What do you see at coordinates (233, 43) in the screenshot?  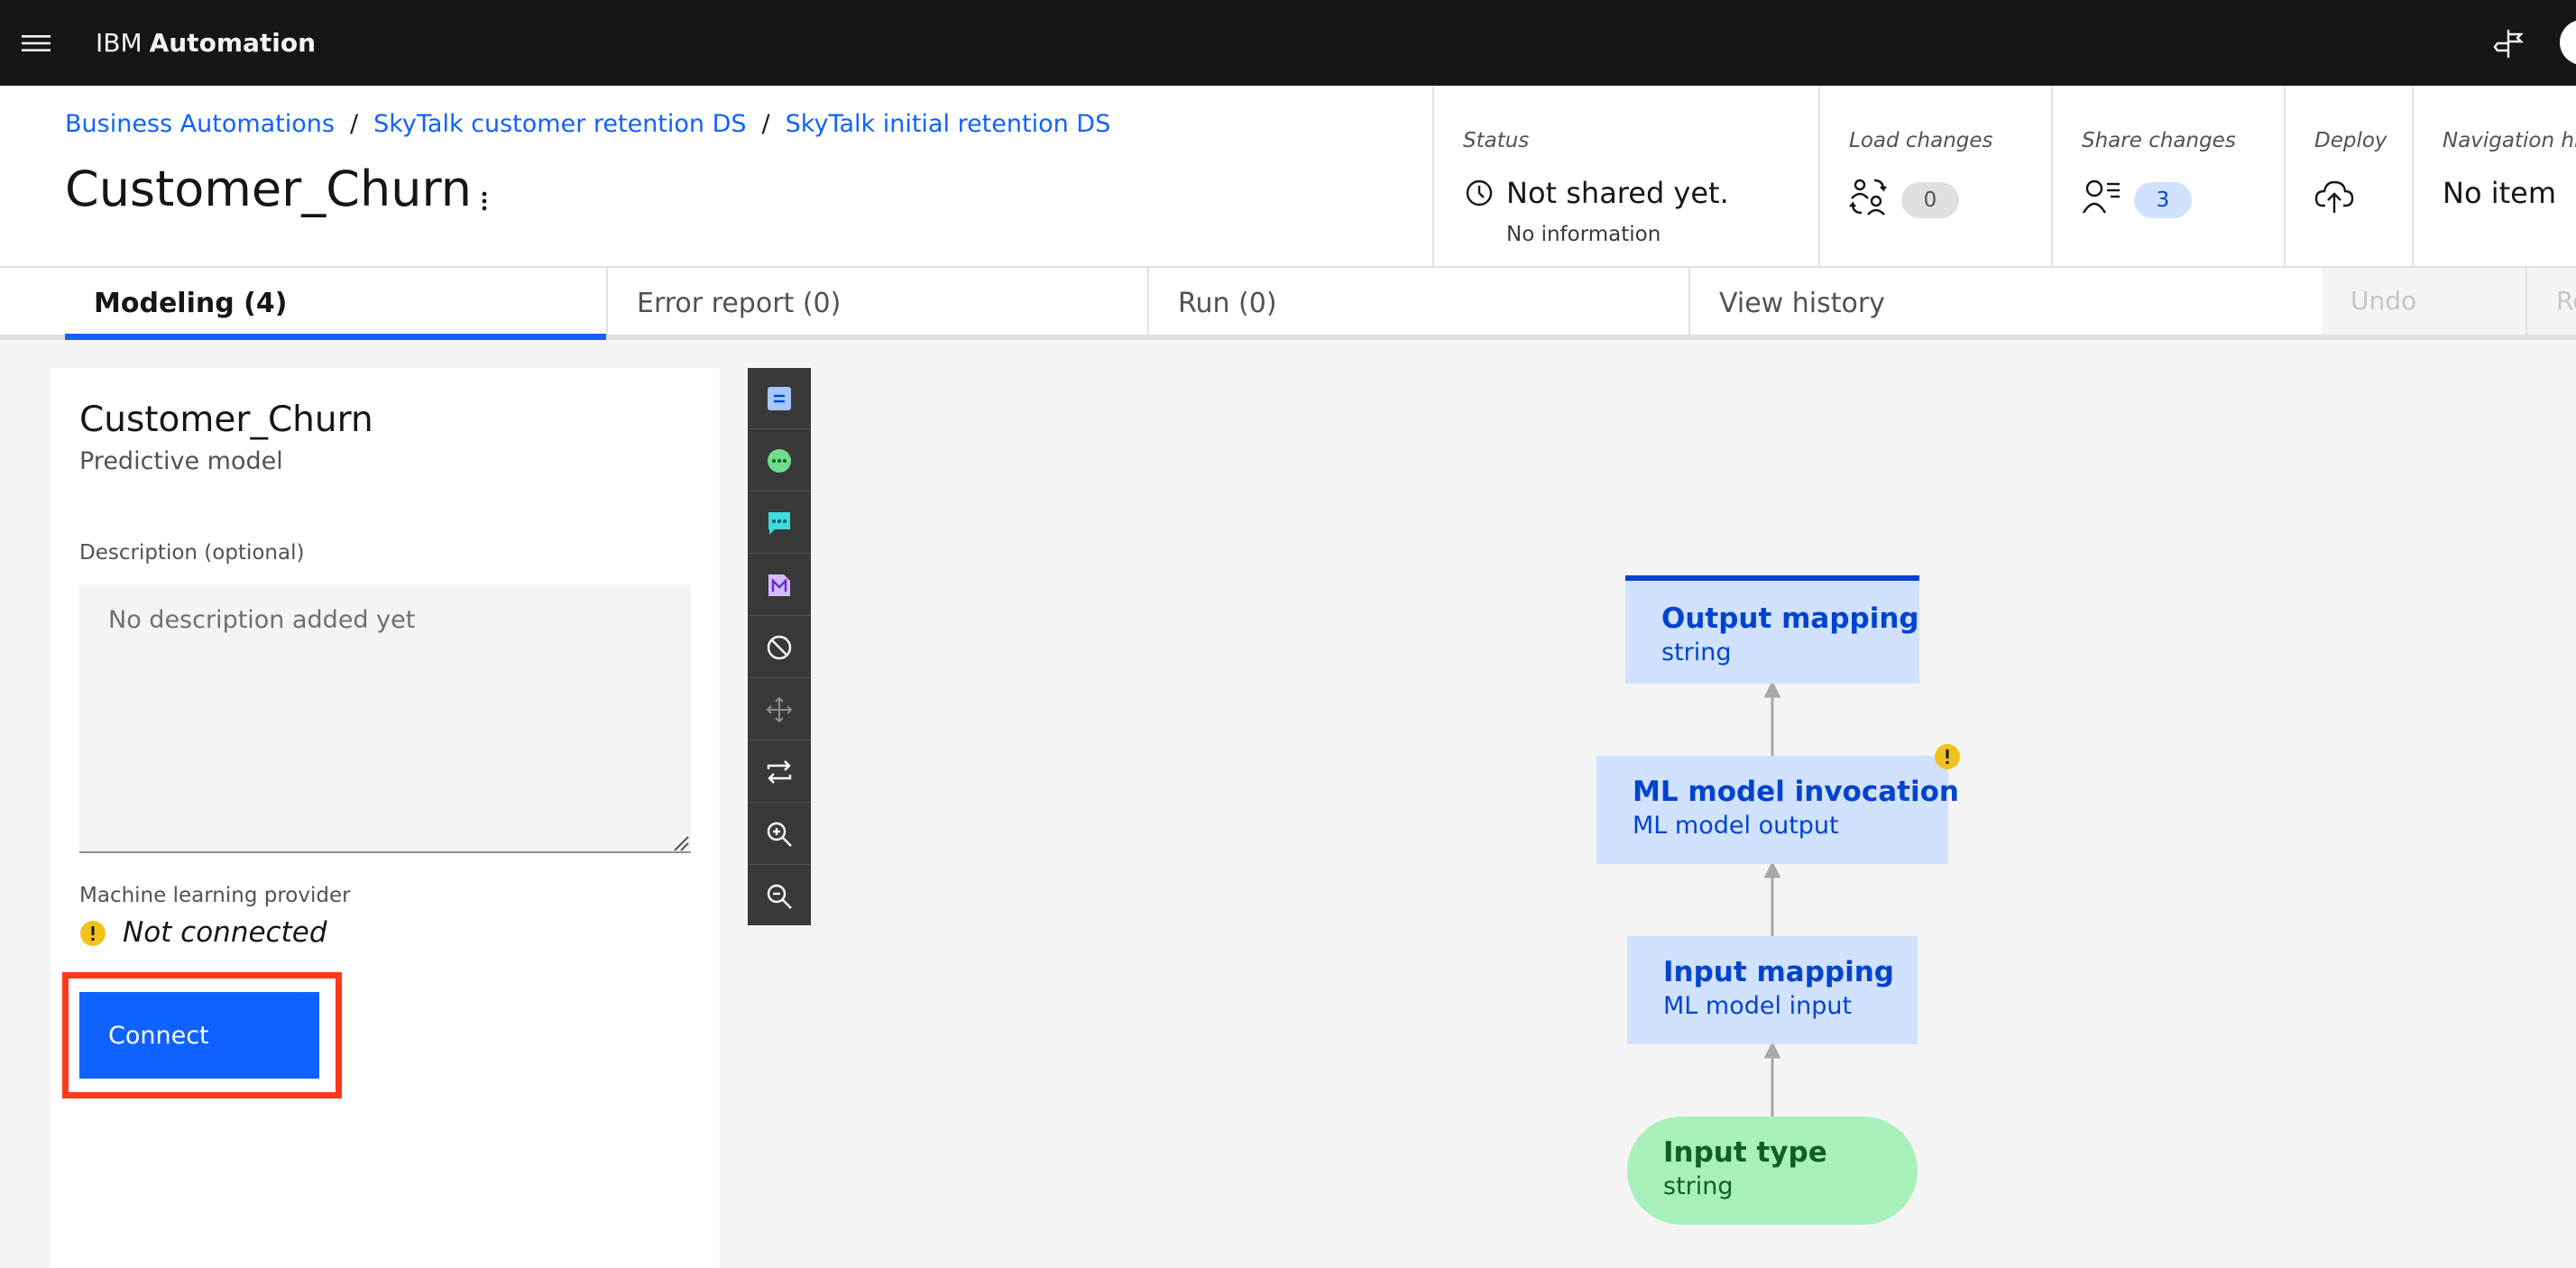 I see `brand-name: Automation` at bounding box center [233, 43].